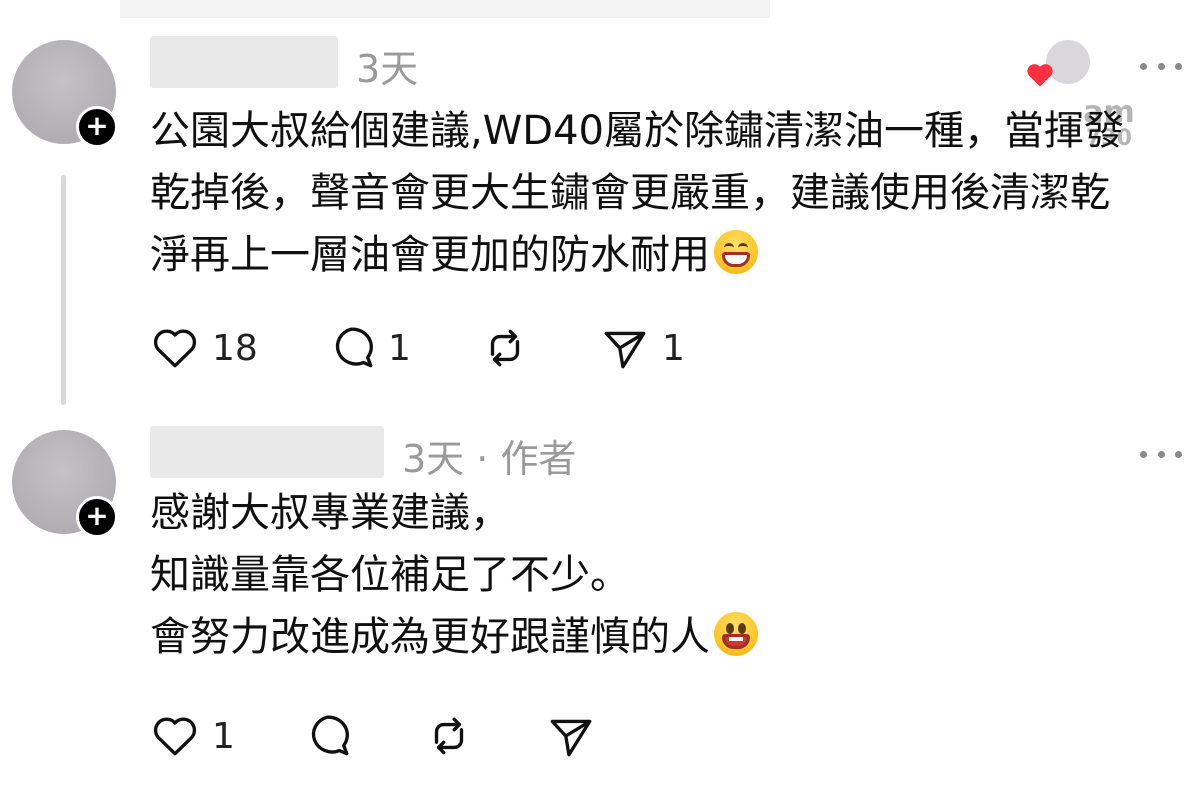  Describe the element at coordinates (204, 348) in the screenshot. I see `like-button: 18` at that location.